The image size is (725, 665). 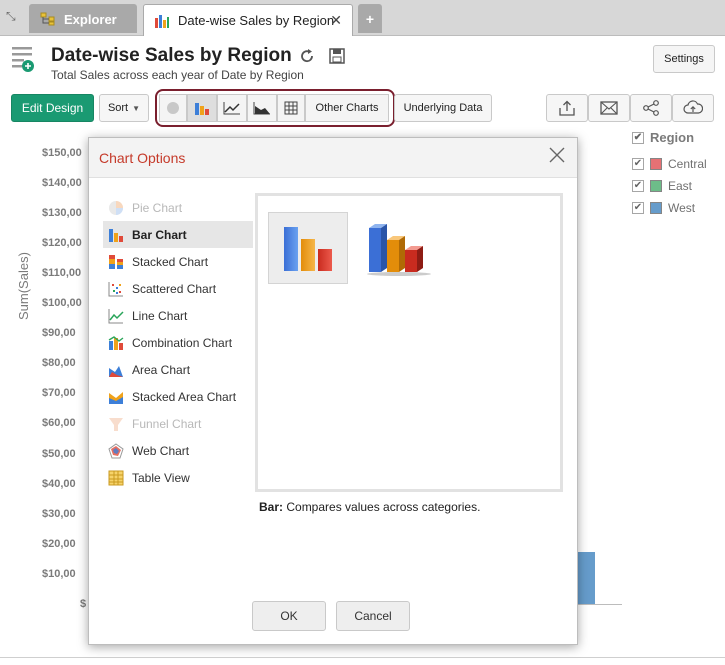 What do you see at coordinates (382, 507) in the screenshot?
I see `description-text: Compares values across categories.` at bounding box center [382, 507].